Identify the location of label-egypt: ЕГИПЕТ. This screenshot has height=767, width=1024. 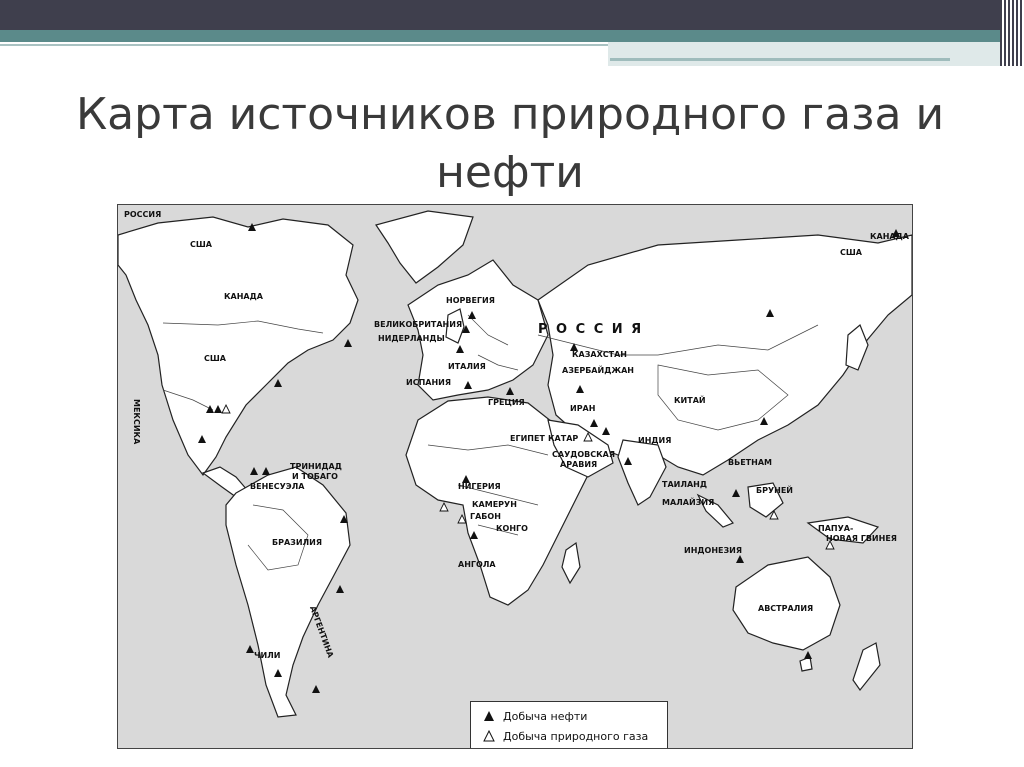
(527, 438).